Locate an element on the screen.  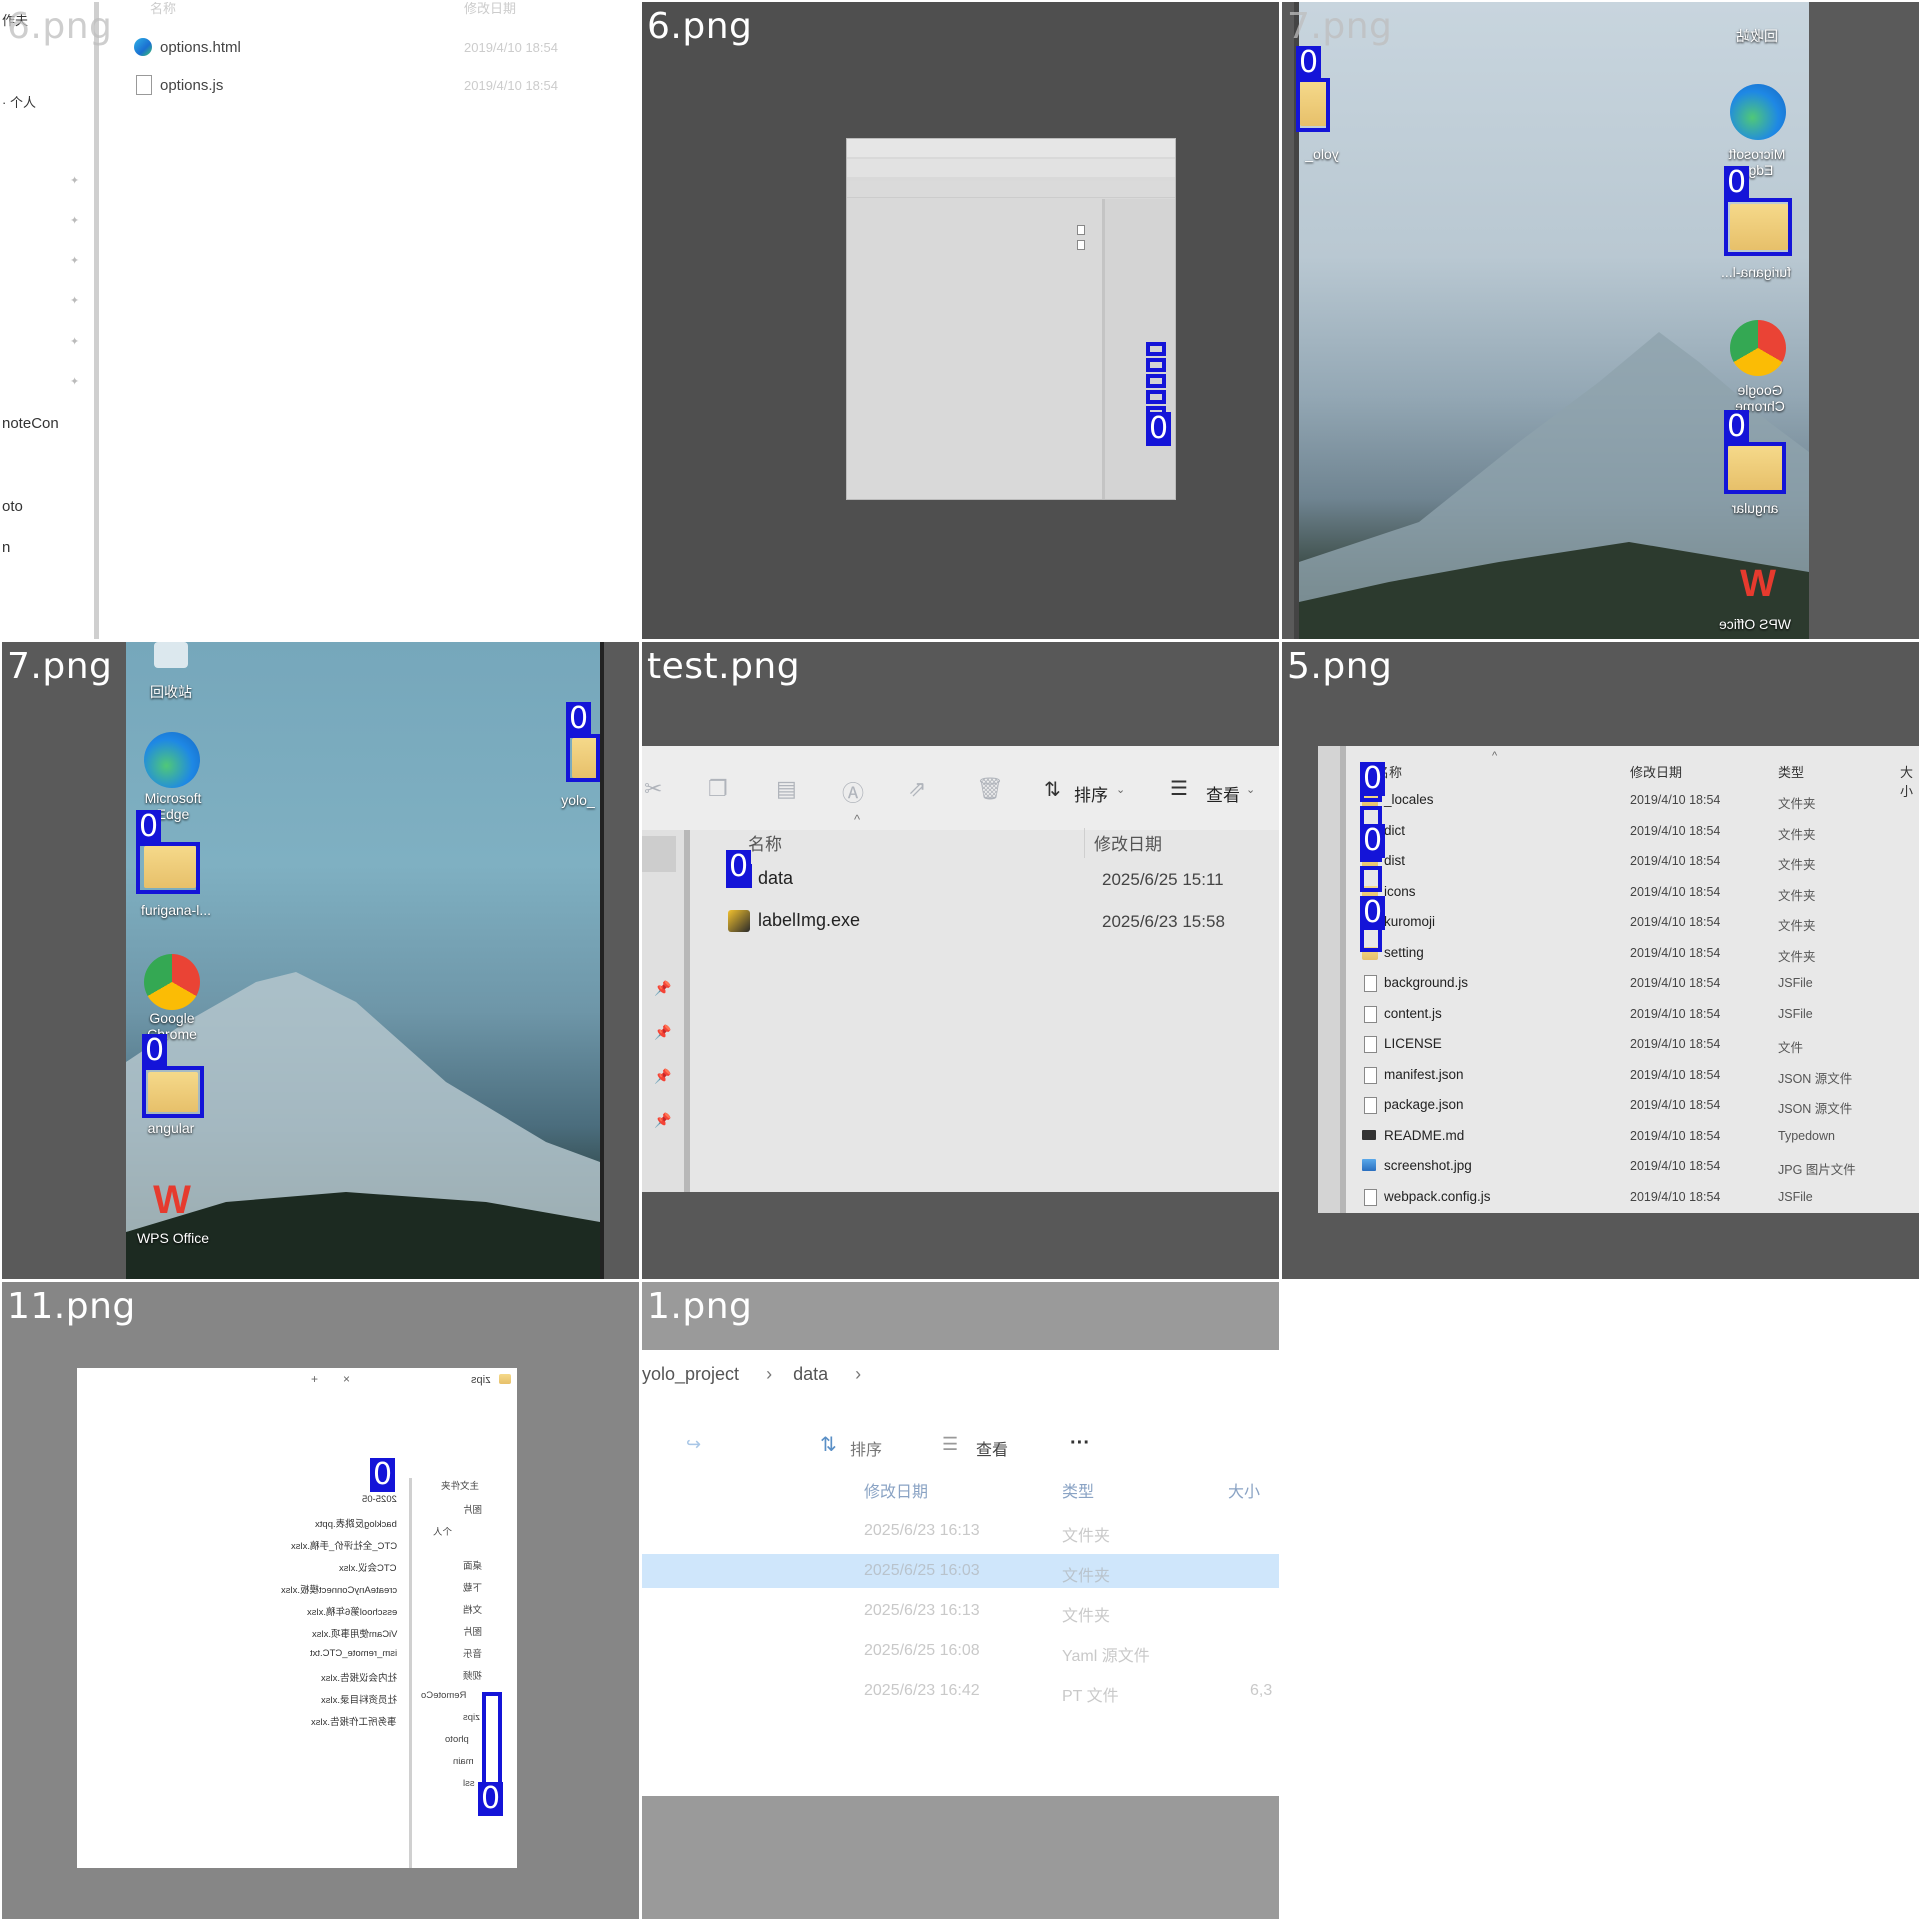
sidebar-item: 文档 is located at coordinates (472, 1609).